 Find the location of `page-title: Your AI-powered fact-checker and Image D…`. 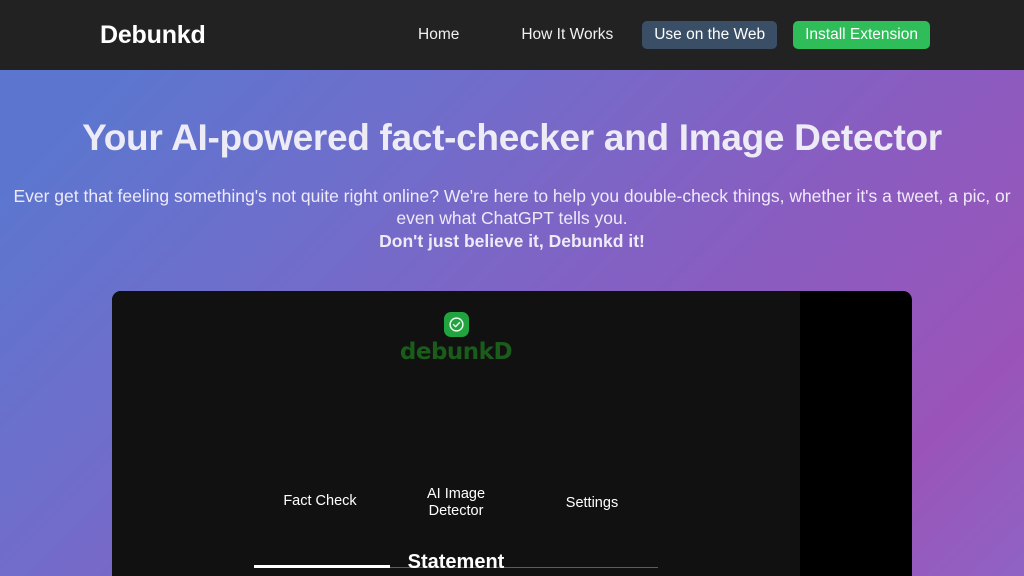

page-title: Your AI-powered fact-checker and Image D… is located at coordinates (512, 137).